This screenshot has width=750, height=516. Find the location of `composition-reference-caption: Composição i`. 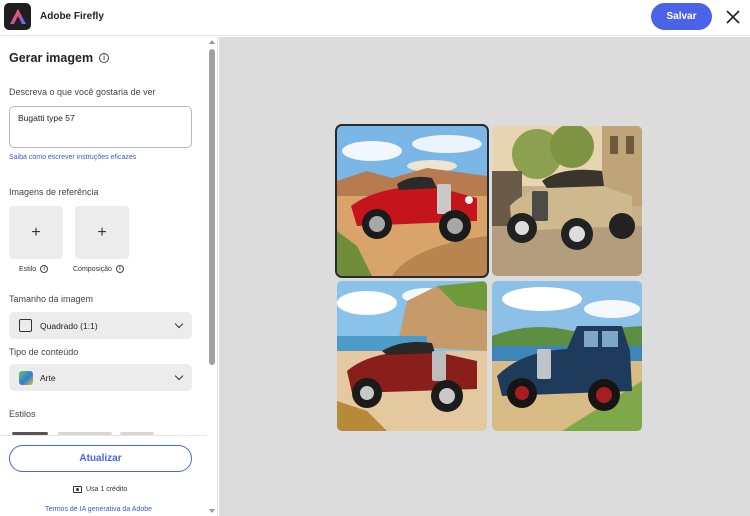

composition-reference-caption: Composição i is located at coordinates (98, 269).